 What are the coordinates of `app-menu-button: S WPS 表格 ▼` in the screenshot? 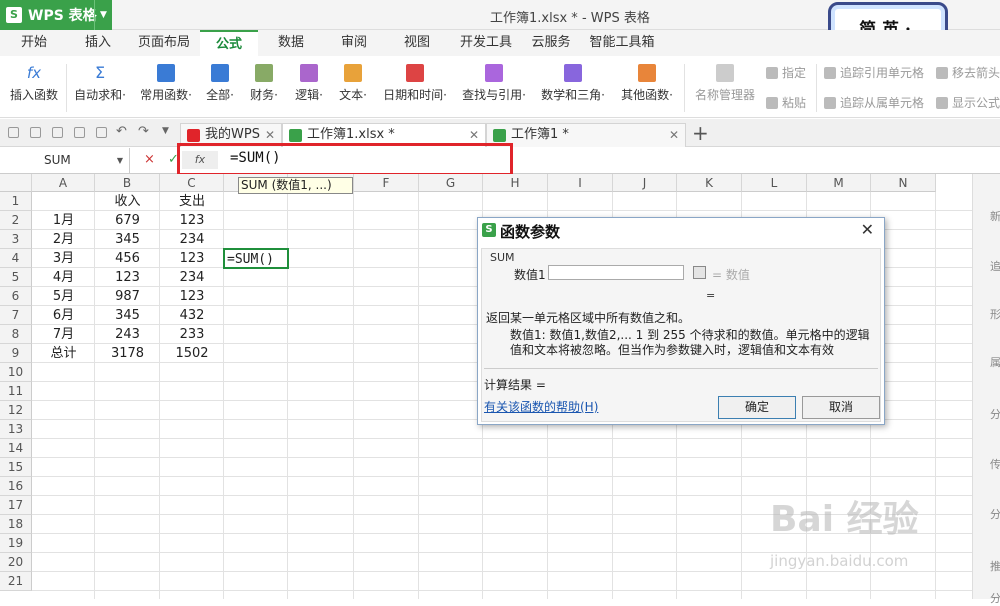 It's located at (56, 15).